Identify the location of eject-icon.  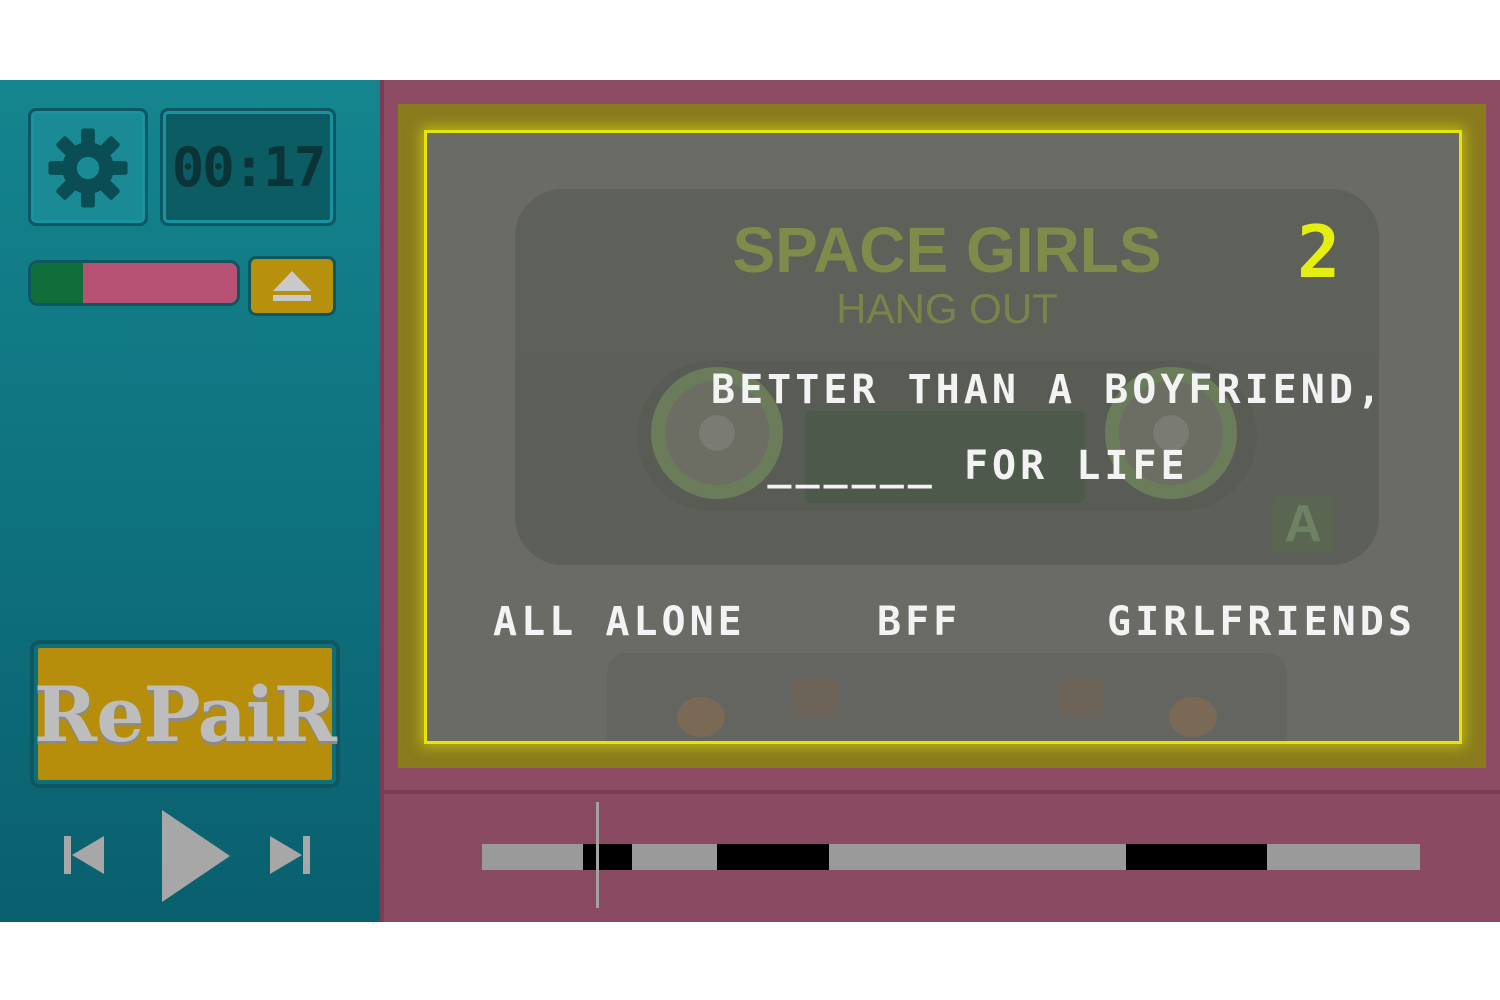
(292, 286).